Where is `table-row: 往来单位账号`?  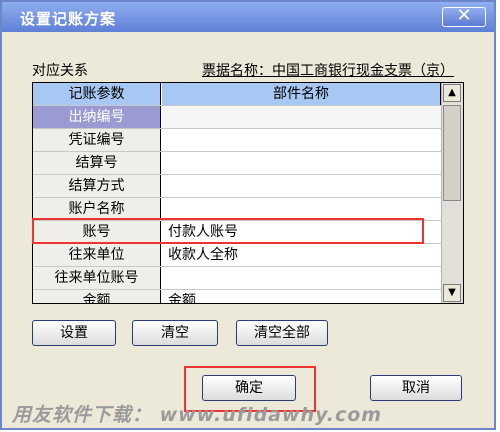 table-row: 往来单位账号 is located at coordinates (237, 278).